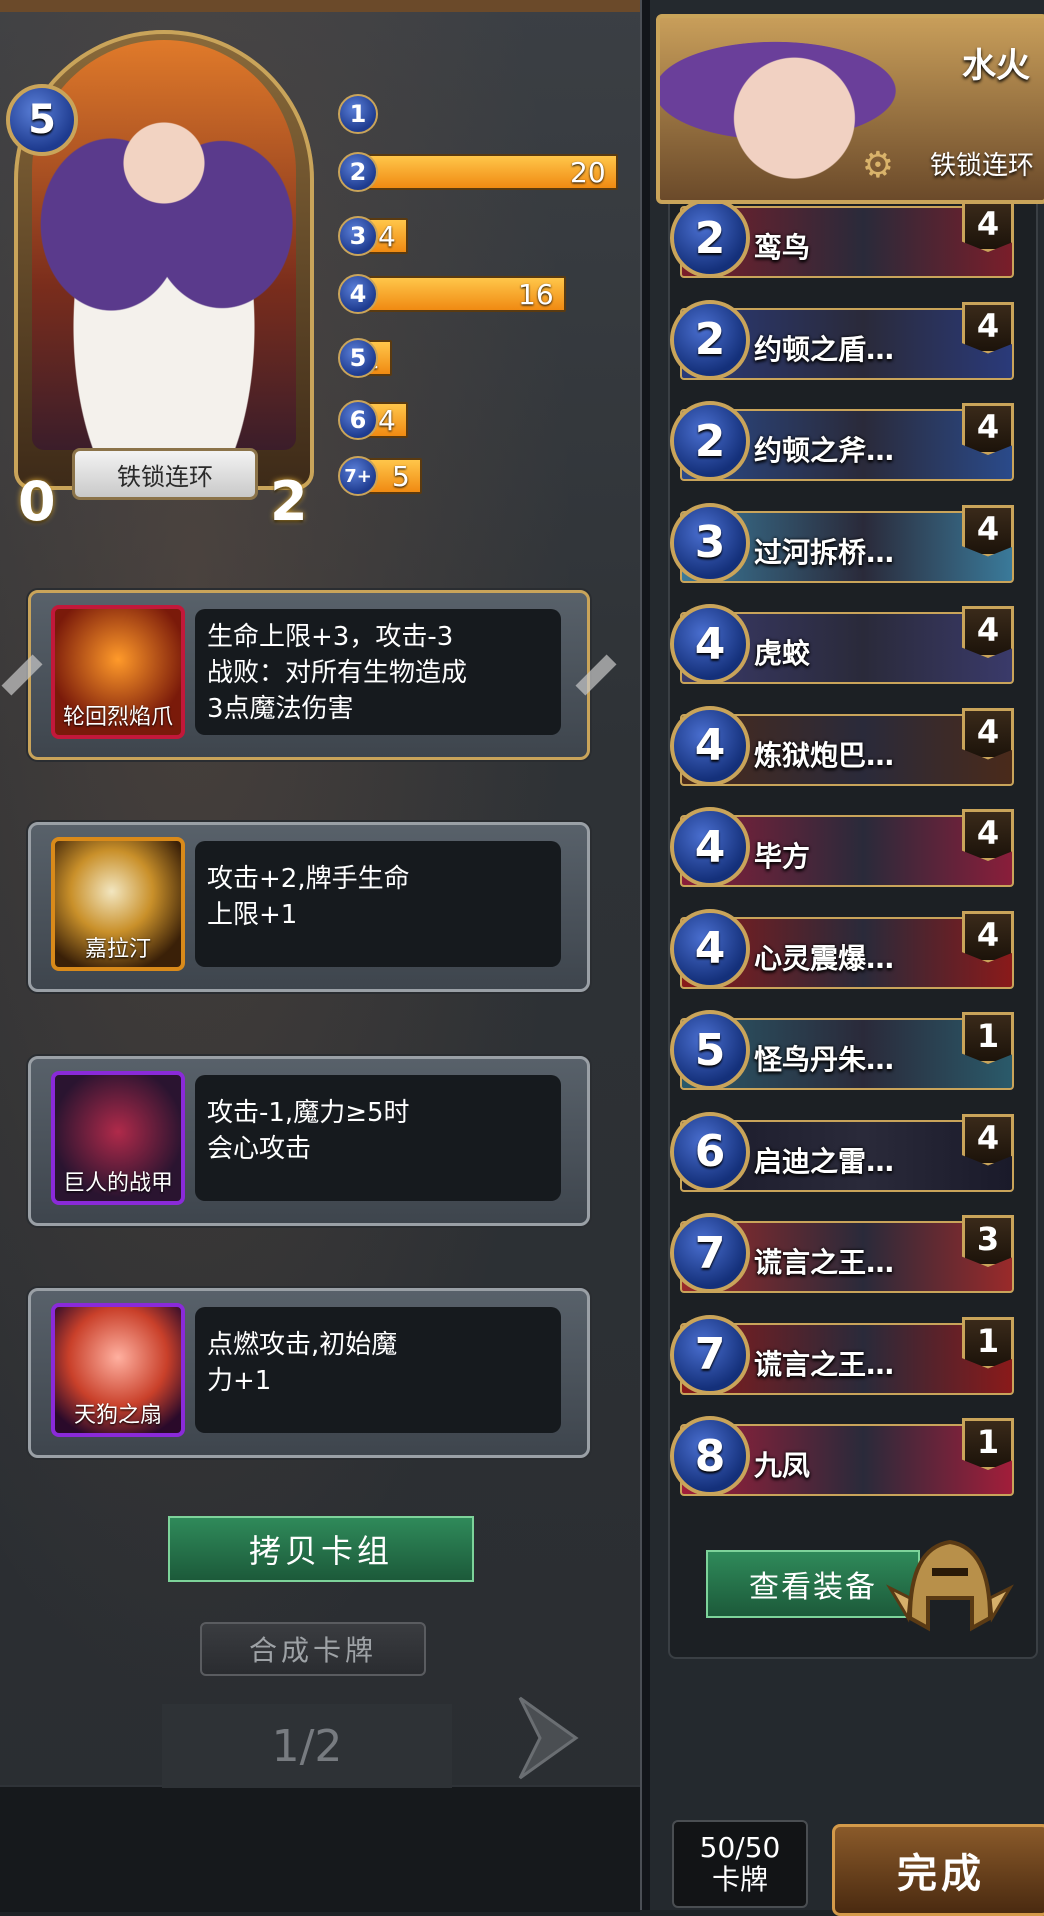 The width and height of the screenshot is (1044, 1916). Describe the element at coordinates (842, 644) in the screenshot. I see `deck-card-item: 4 虎蛟 4` at that location.